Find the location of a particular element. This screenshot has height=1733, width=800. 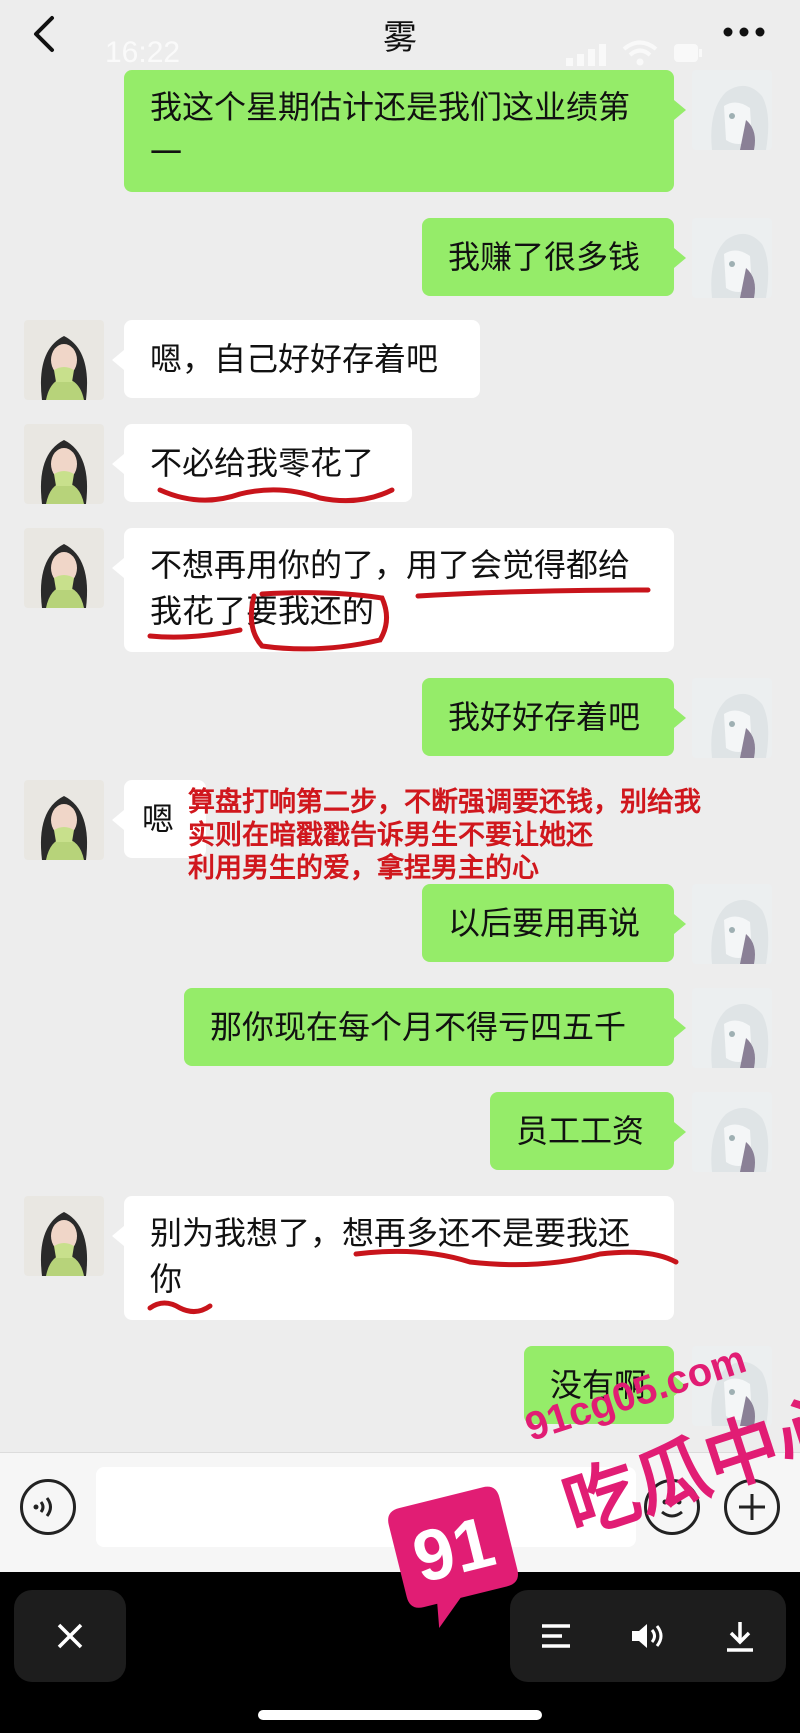

message-line: 一 is located at coordinates (166, 153).